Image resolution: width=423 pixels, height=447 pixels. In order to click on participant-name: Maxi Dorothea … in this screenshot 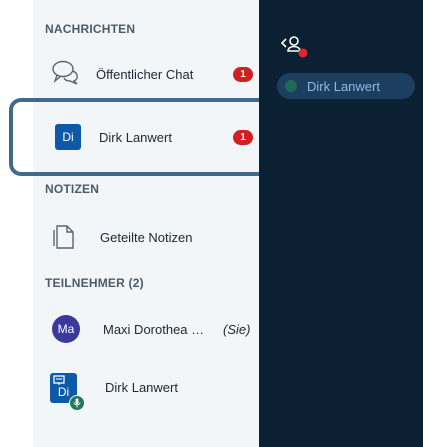, I will do `click(154, 329)`.